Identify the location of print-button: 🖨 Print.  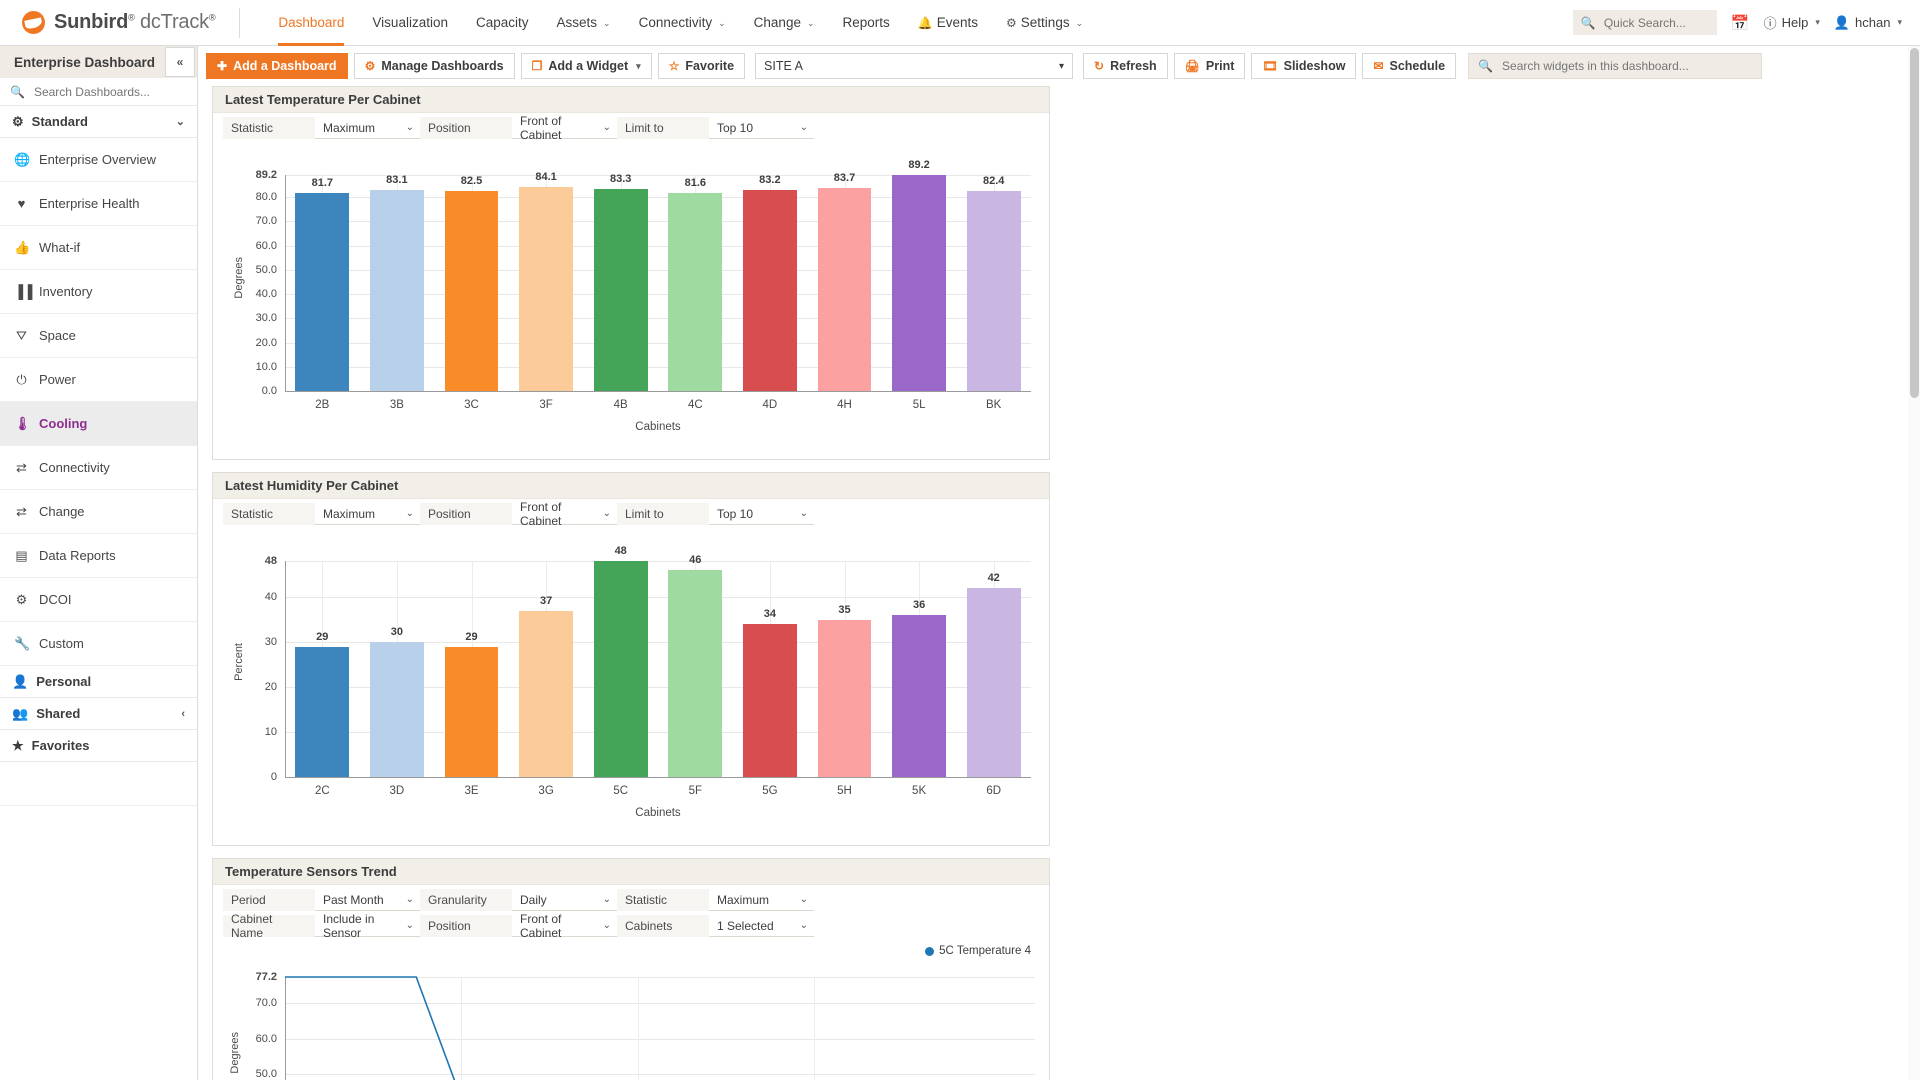
(1209, 66).